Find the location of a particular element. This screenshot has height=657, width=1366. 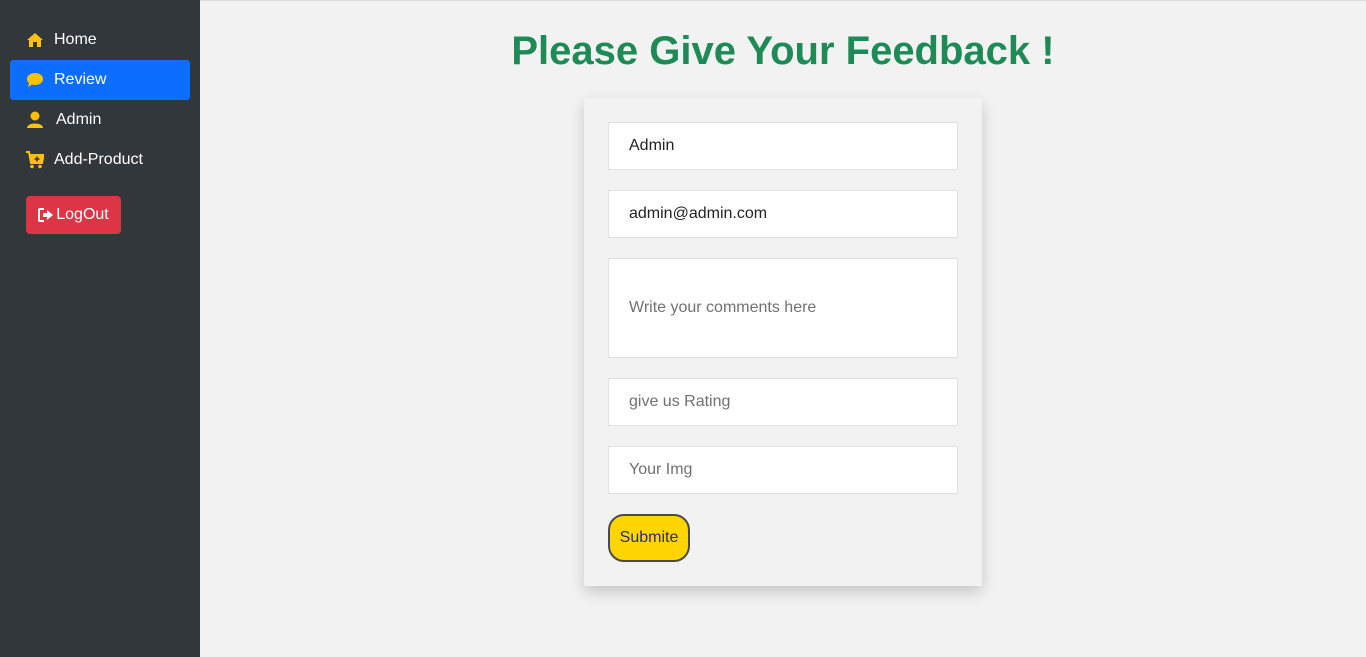

page-title: Please Give Your Feedback ! is located at coordinates (783, 51).